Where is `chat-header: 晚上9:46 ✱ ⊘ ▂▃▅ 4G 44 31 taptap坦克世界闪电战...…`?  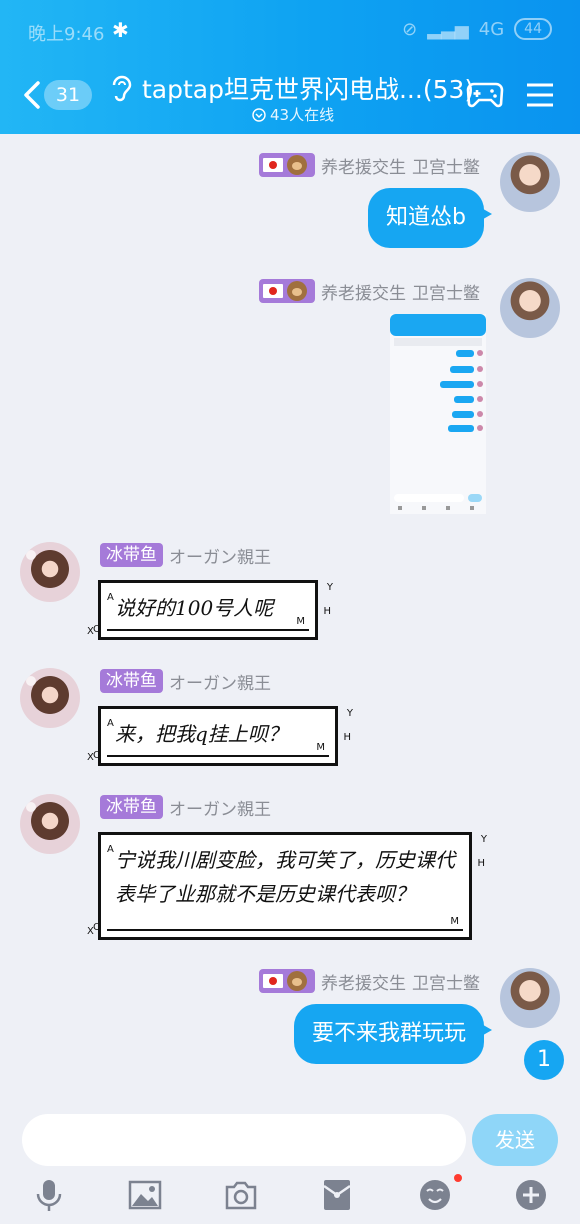
chat-header: 晚上9:46 ✱ ⊘ ▂▃▅ 4G 44 31 taptap坦克世界闪电战...… is located at coordinates (290, 67).